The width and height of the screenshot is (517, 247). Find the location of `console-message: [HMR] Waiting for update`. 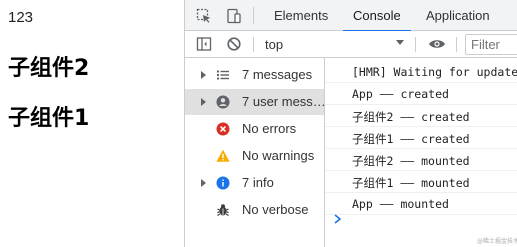

console-message: [HMR] Waiting for update is located at coordinates (421, 72).